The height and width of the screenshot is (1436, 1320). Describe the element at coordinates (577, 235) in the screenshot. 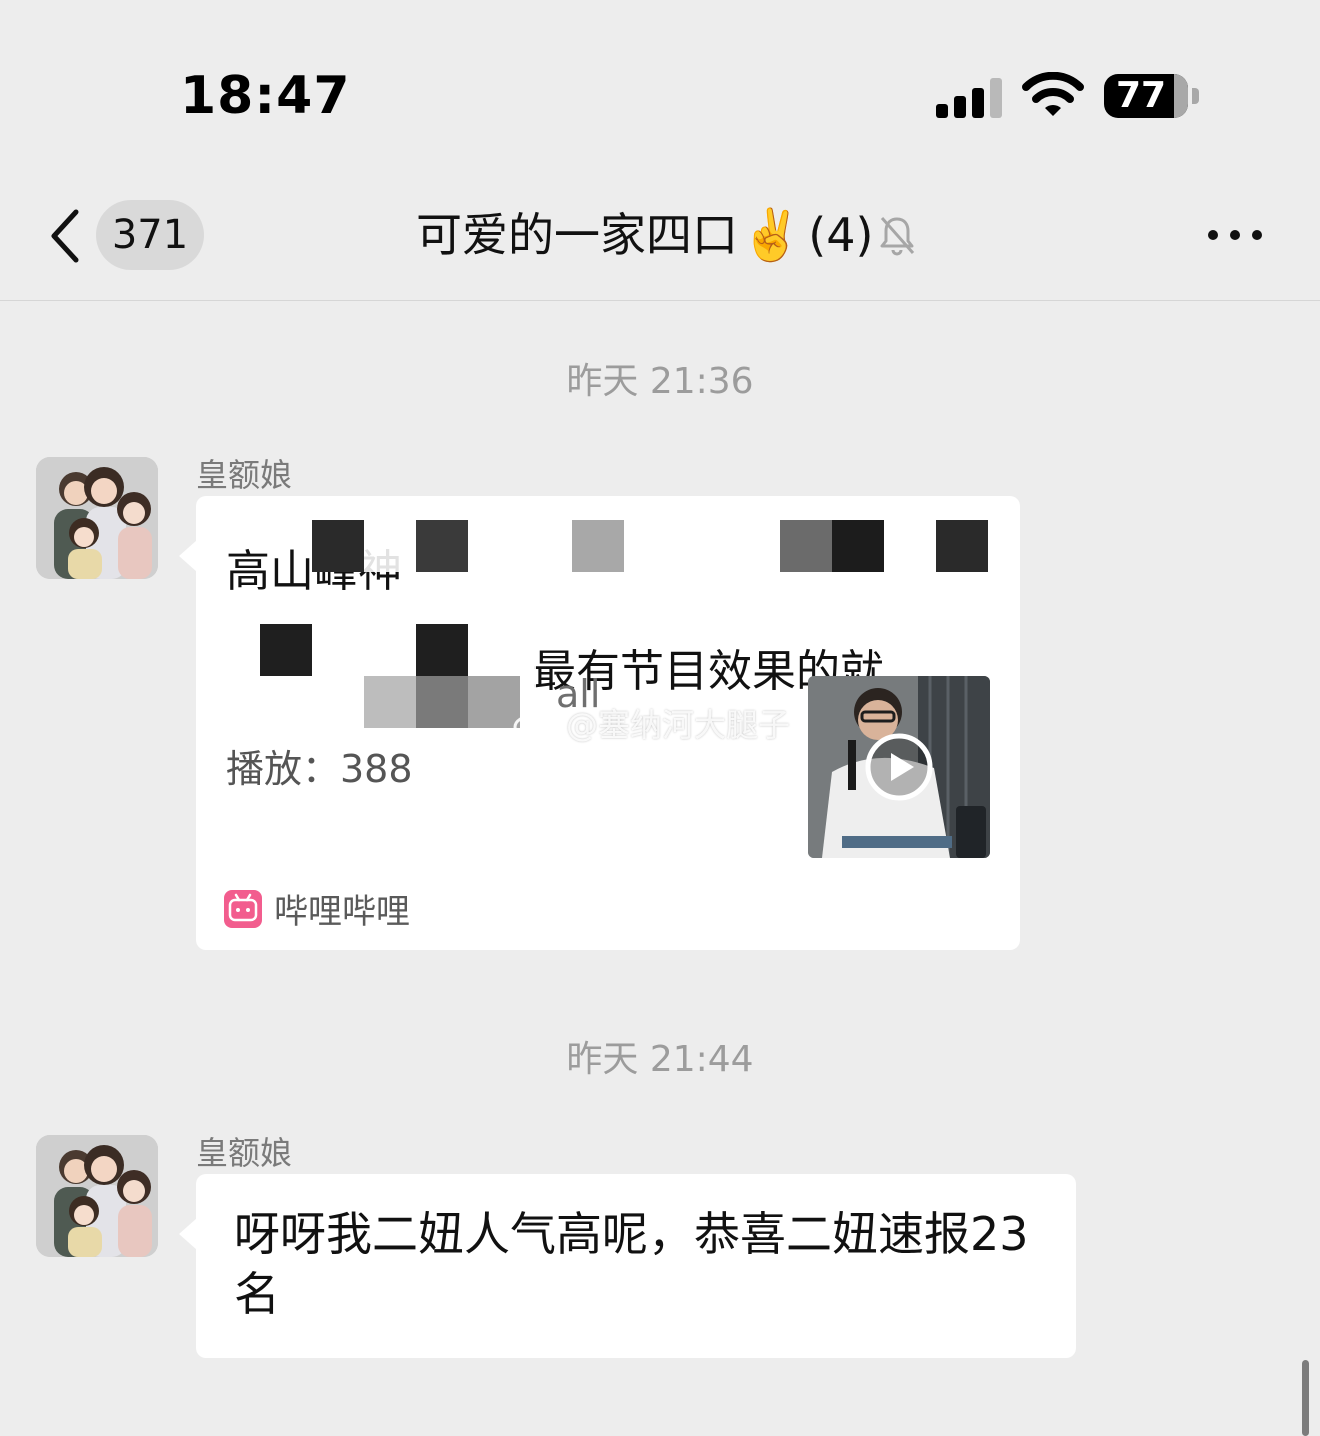

I see `chat-title-text: 可爱的一家四口` at that location.